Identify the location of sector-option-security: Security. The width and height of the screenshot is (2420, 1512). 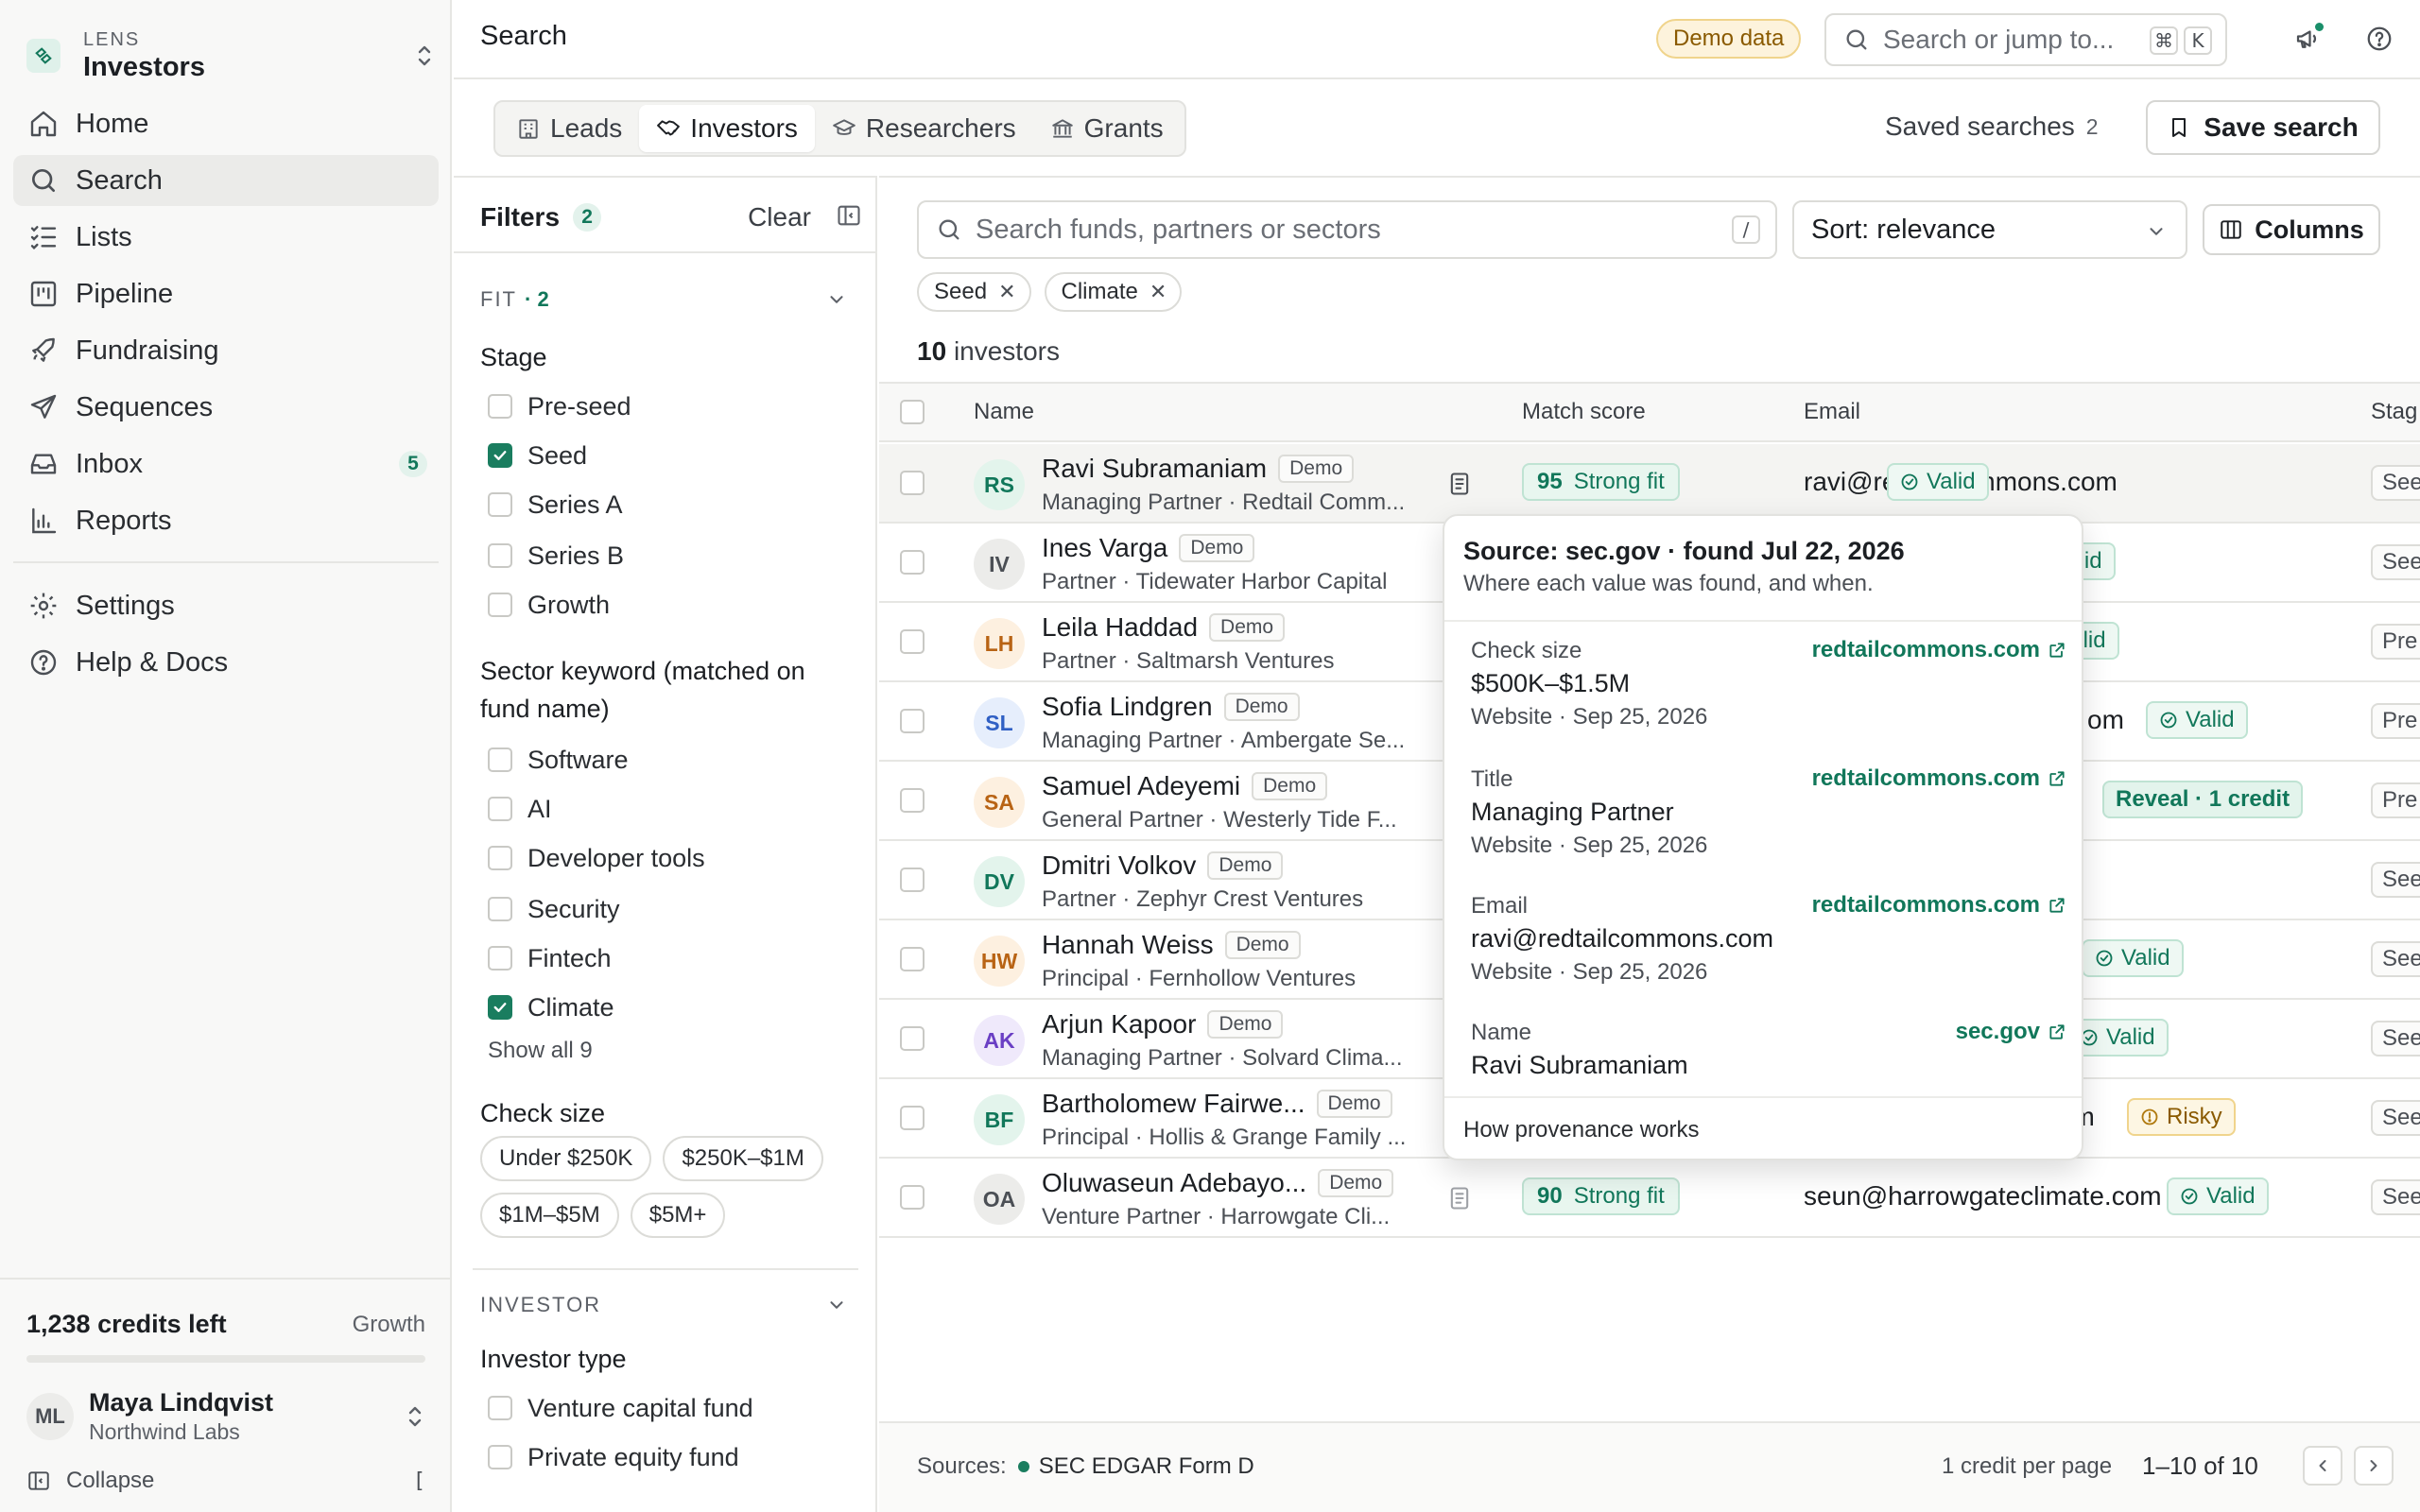
(554, 909).